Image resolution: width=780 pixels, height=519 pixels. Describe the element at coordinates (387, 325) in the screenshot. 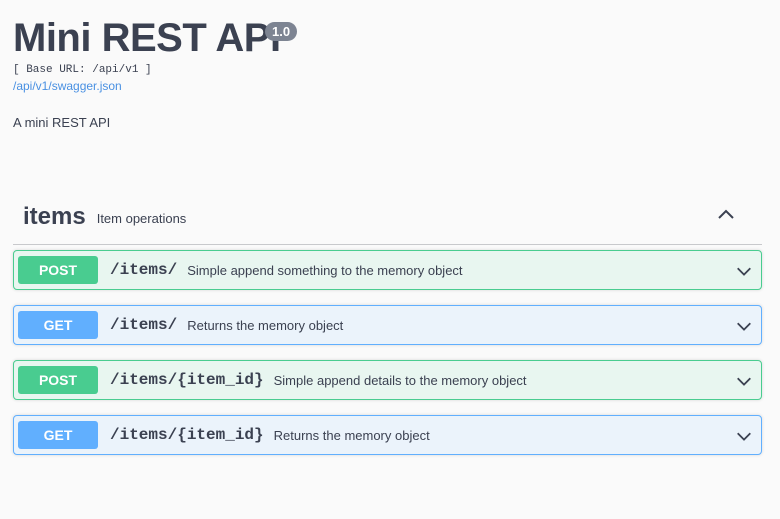

I see `operation-get-items: GET /items/ Returns the memory object` at that location.